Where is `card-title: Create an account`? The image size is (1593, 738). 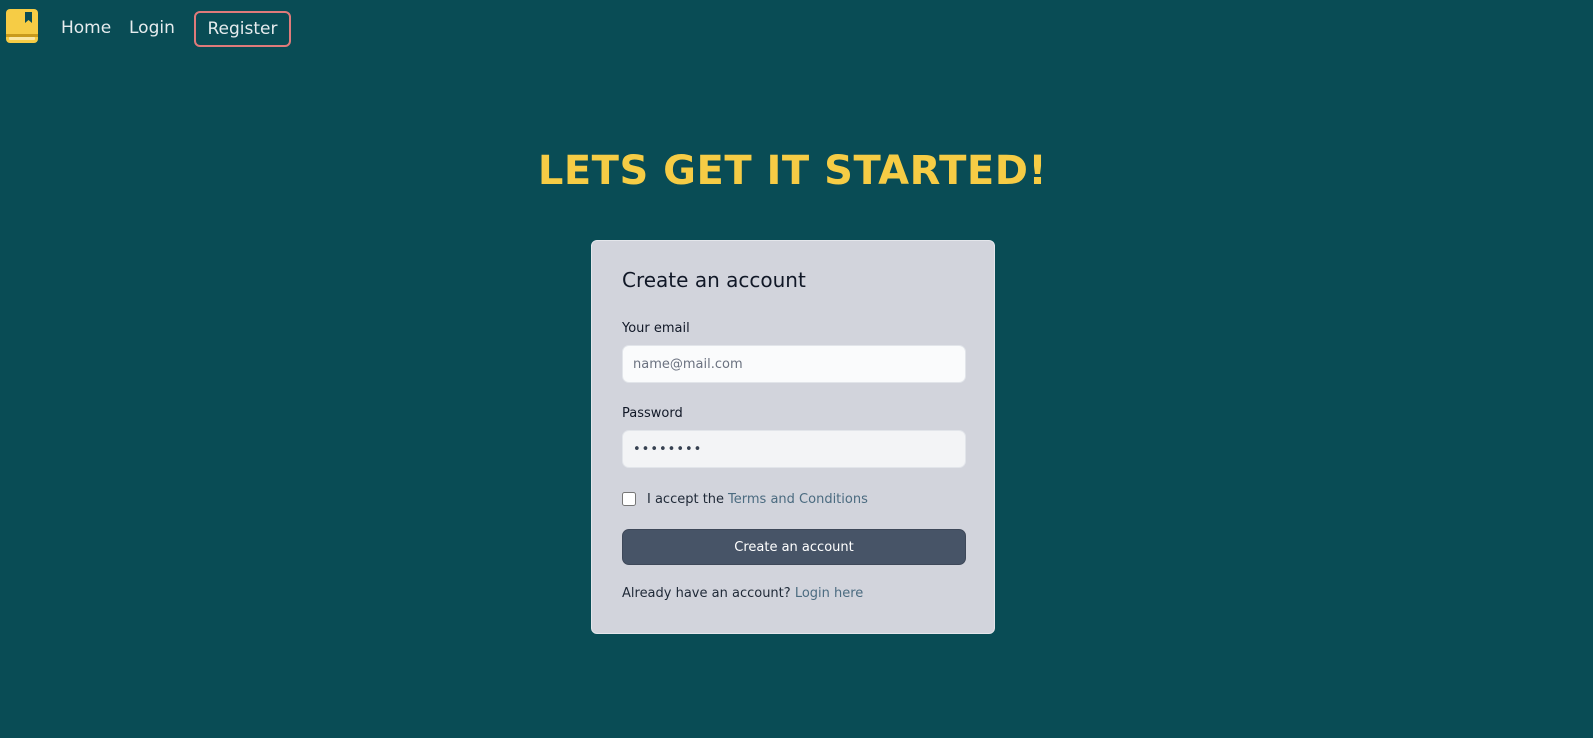
card-title: Create an account is located at coordinates (714, 280).